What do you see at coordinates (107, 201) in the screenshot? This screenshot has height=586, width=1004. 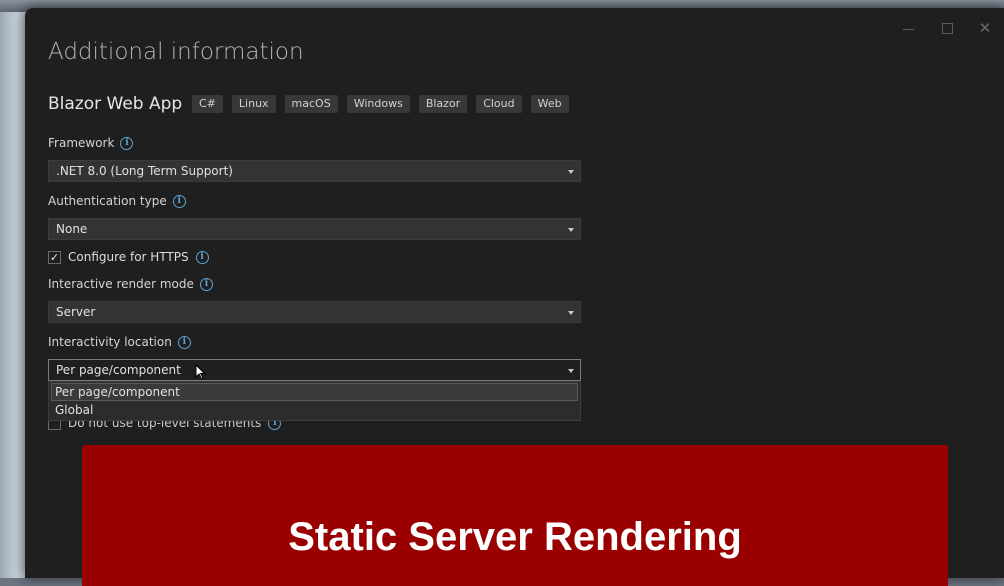 I see `authentication-label: Authentication type` at bounding box center [107, 201].